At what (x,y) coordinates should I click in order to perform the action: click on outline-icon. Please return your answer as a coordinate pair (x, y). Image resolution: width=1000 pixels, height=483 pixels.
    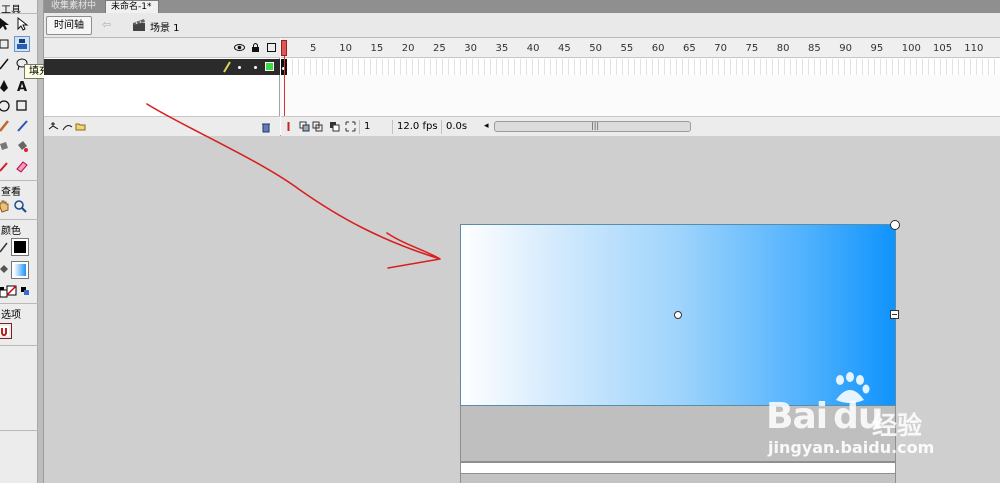
    Looking at the image, I should click on (271, 47).